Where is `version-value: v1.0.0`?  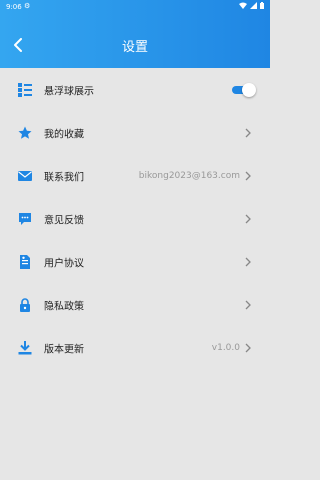
version-value: v1.0.0 is located at coordinates (225, 347).